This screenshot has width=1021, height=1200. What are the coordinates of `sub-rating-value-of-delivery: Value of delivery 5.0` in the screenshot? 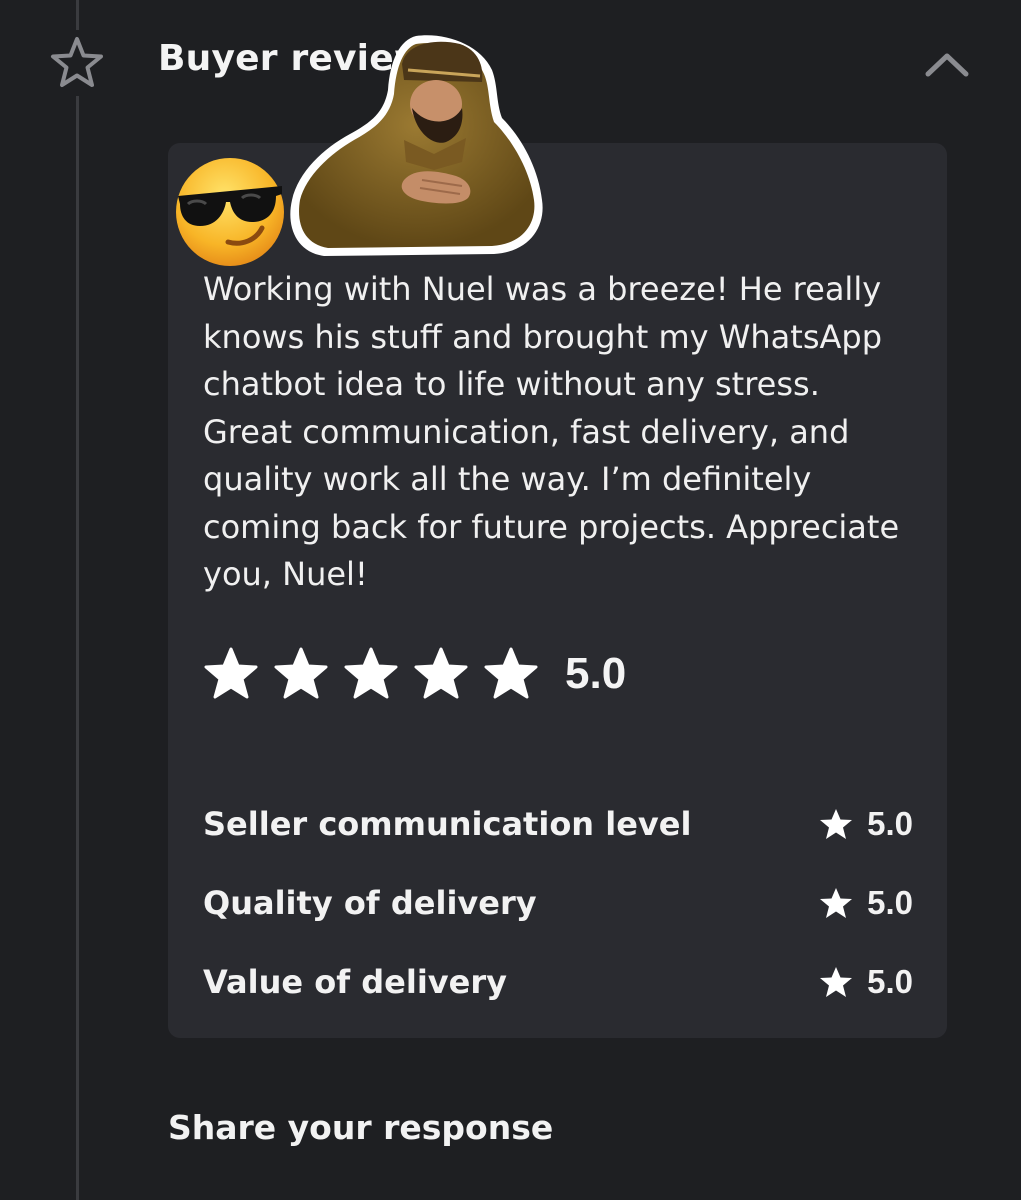 It's located at (558, 982).